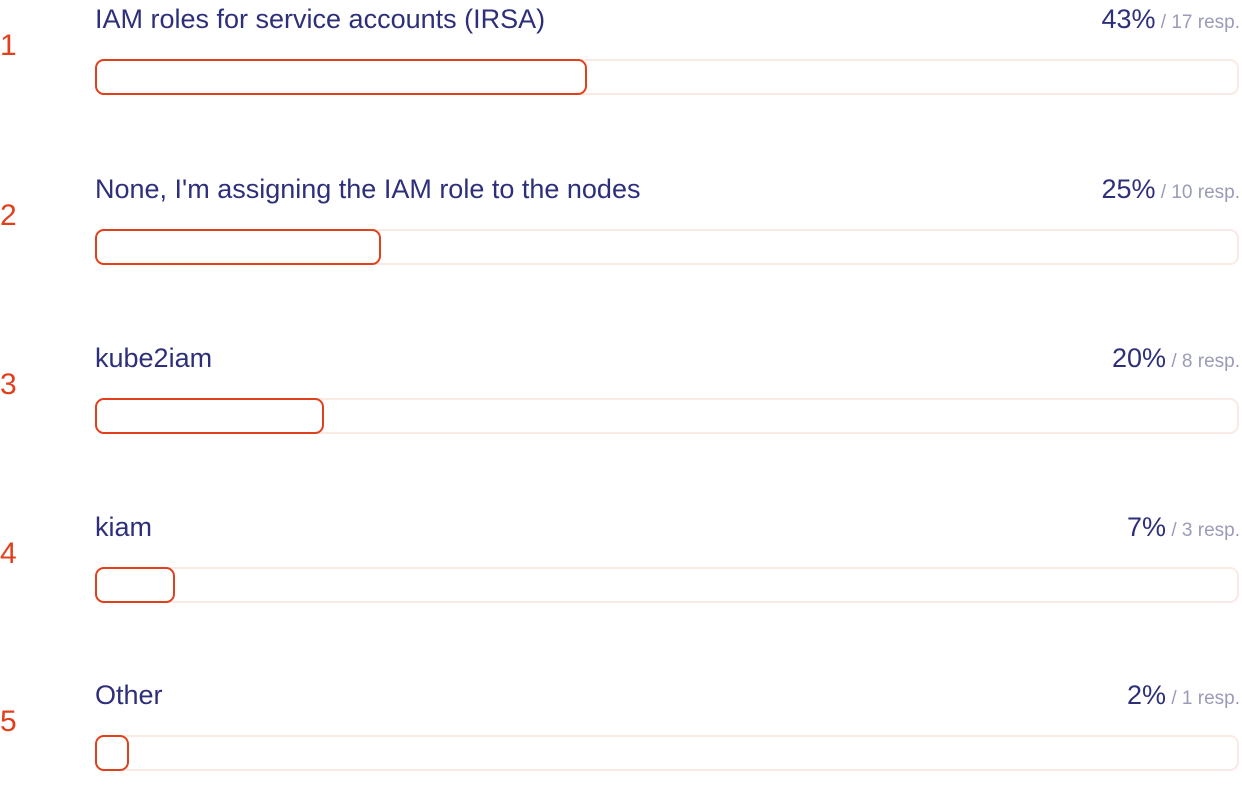  I want to click on option-label: kiam, so click(124, 527).